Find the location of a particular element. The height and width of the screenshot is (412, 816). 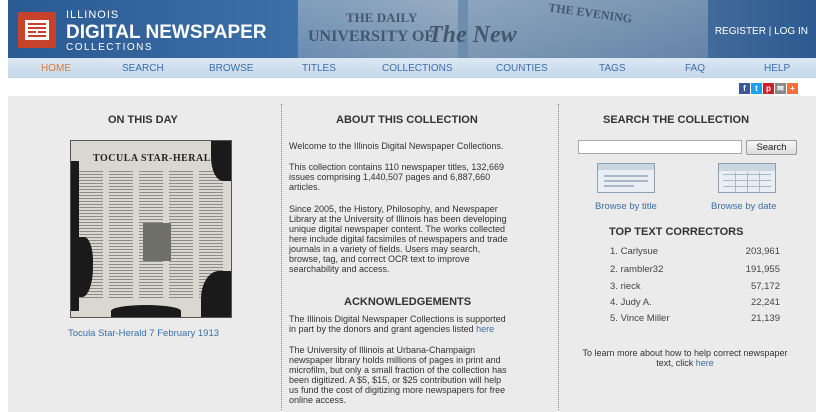

nav-search: SEARCH is located at coordinates (143, 68).